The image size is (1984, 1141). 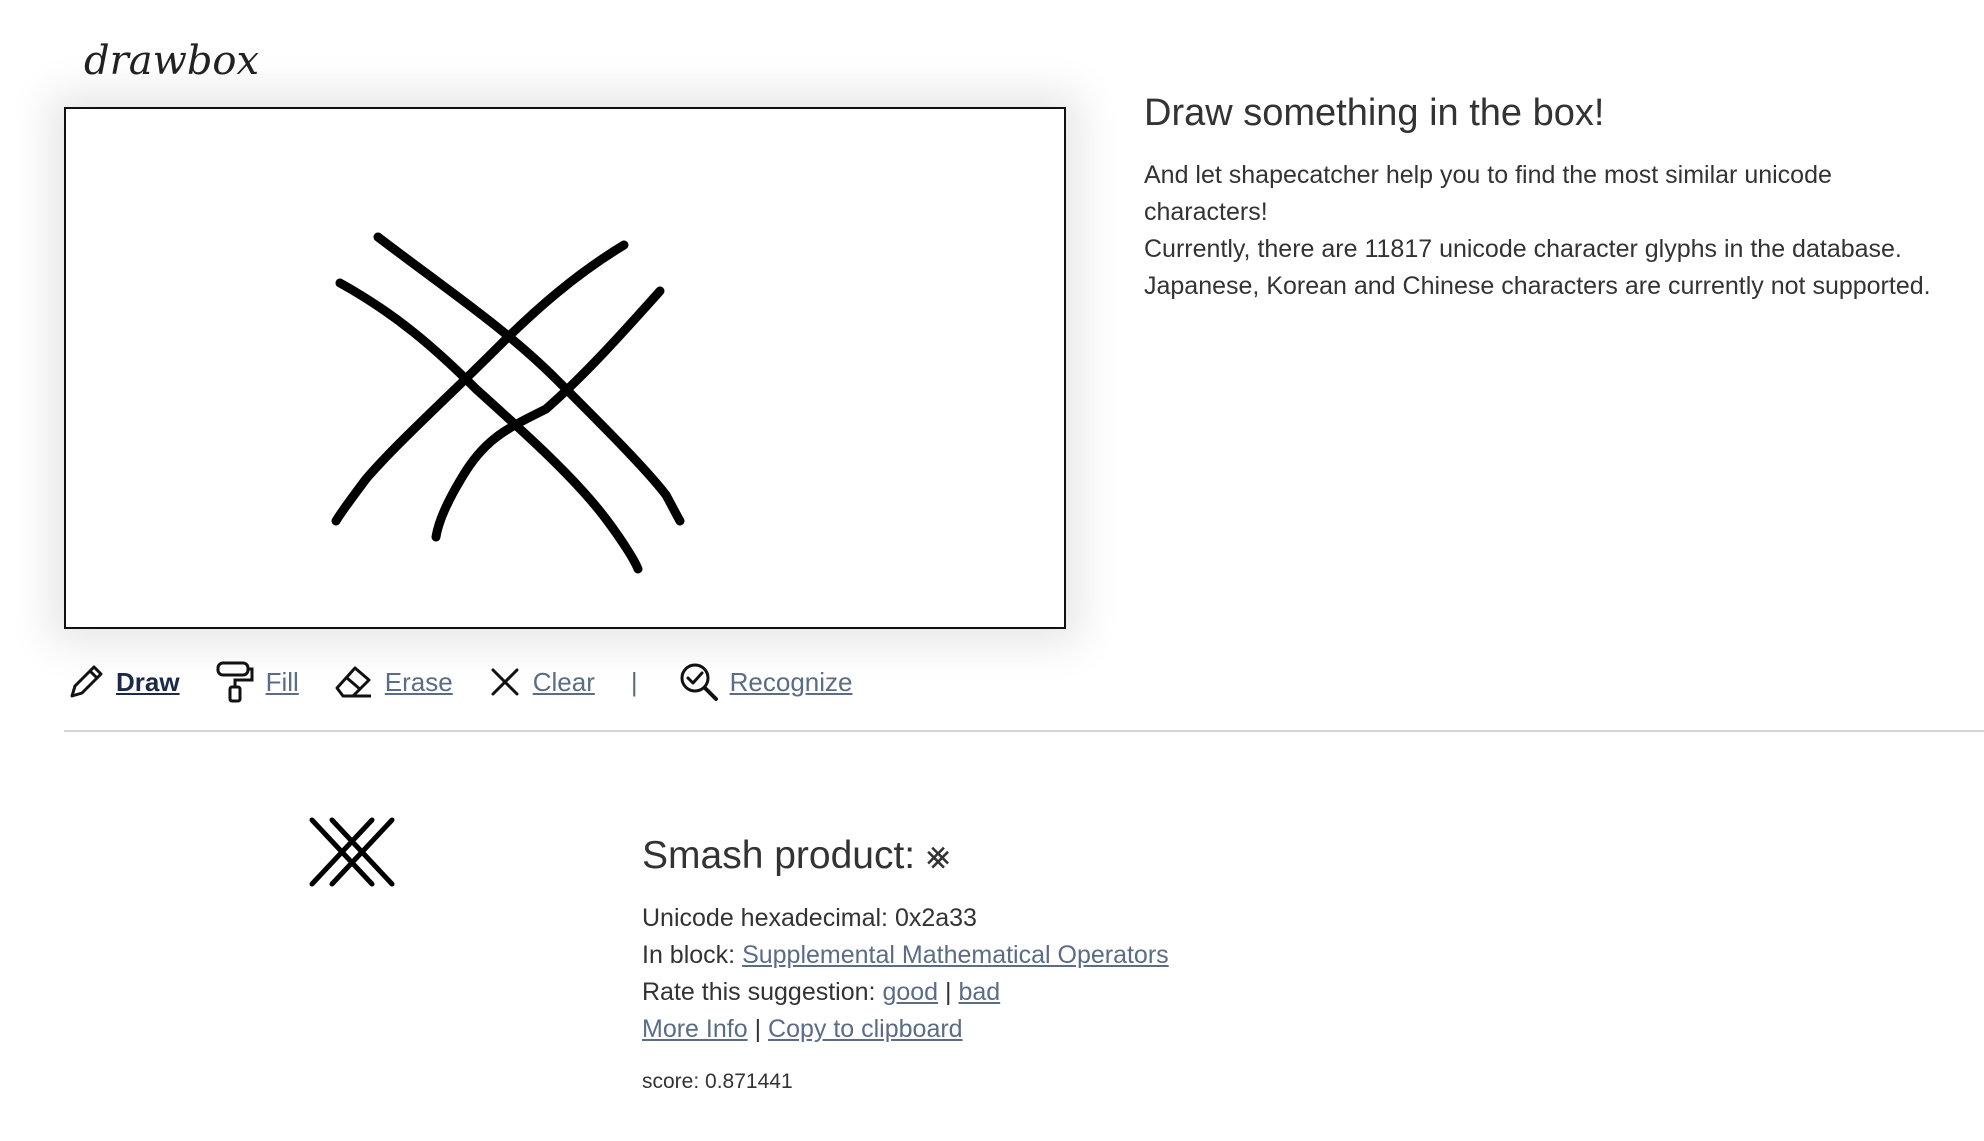 What do you see at coordinates (695, 1029) in the screenshot?
I see `more-info-link: More Info` at bounding box center [695, 1029].